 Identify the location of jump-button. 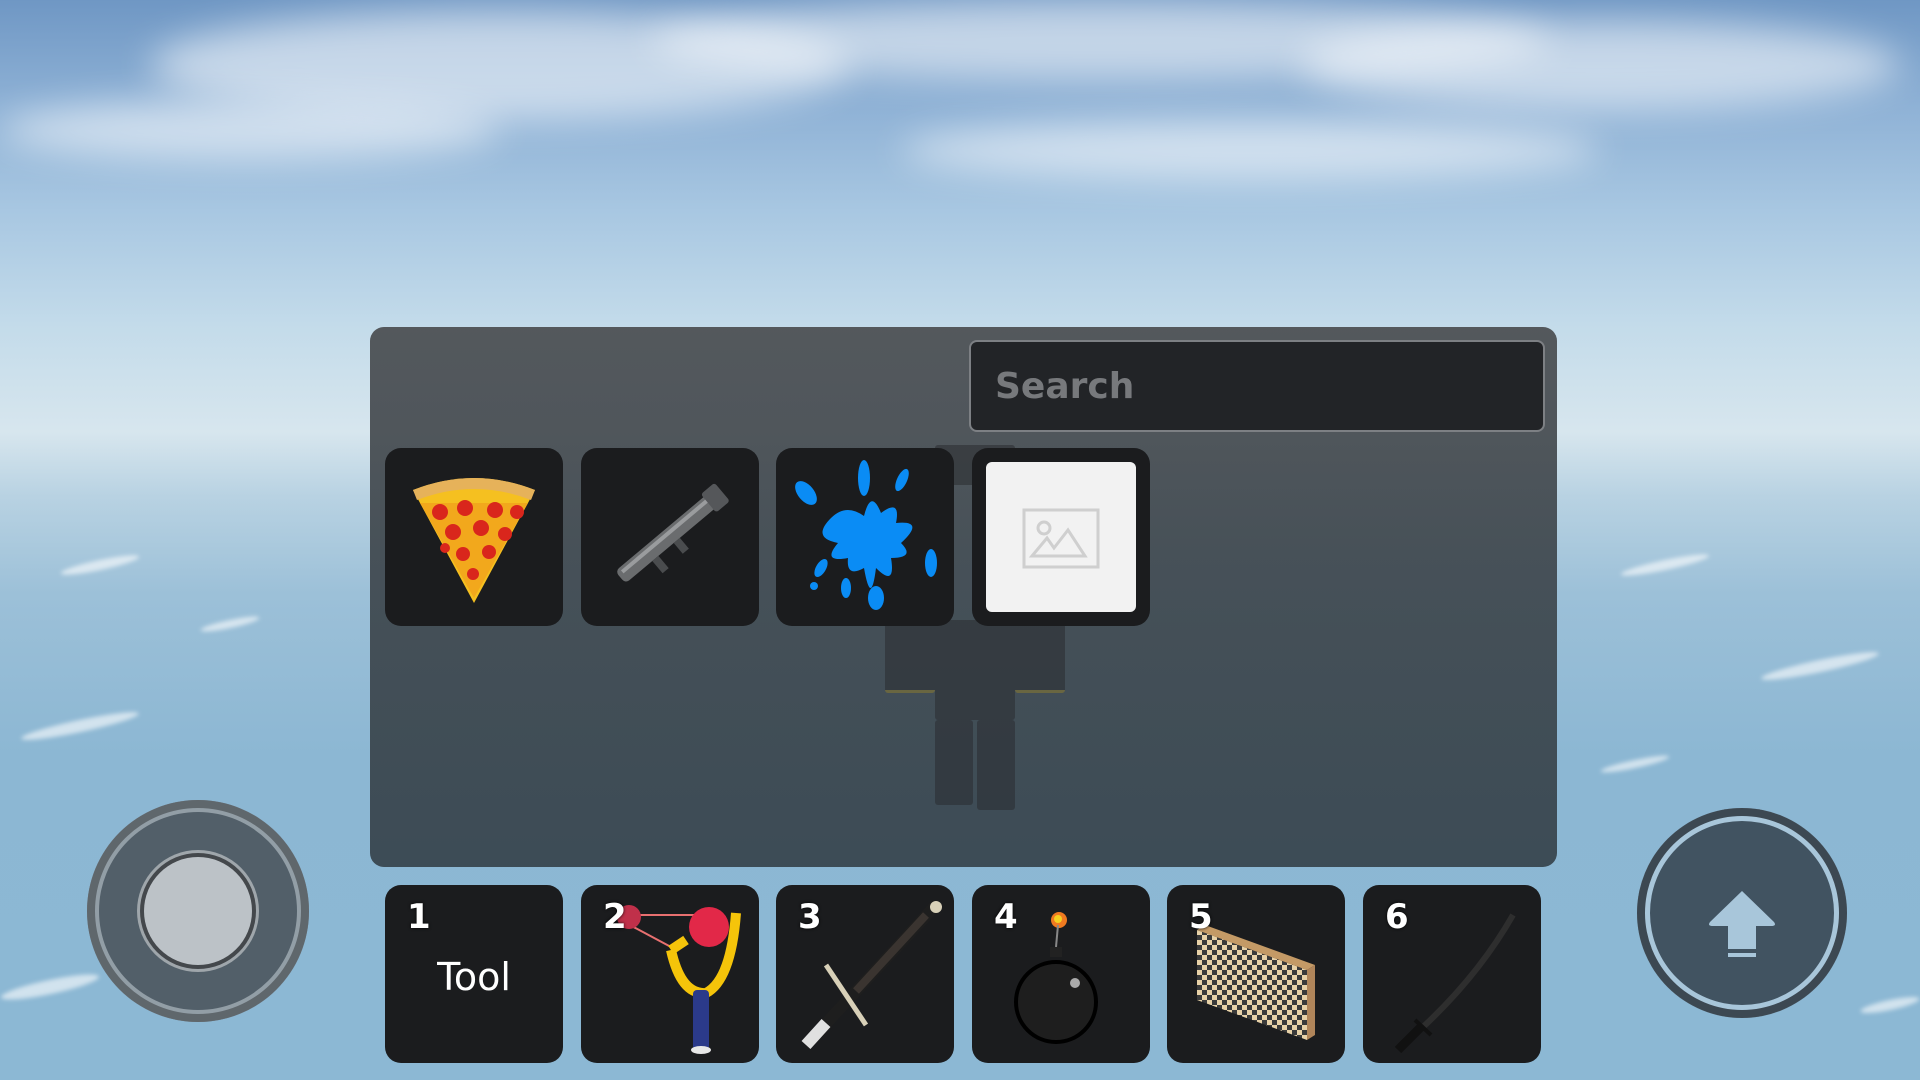
(1742, 913).